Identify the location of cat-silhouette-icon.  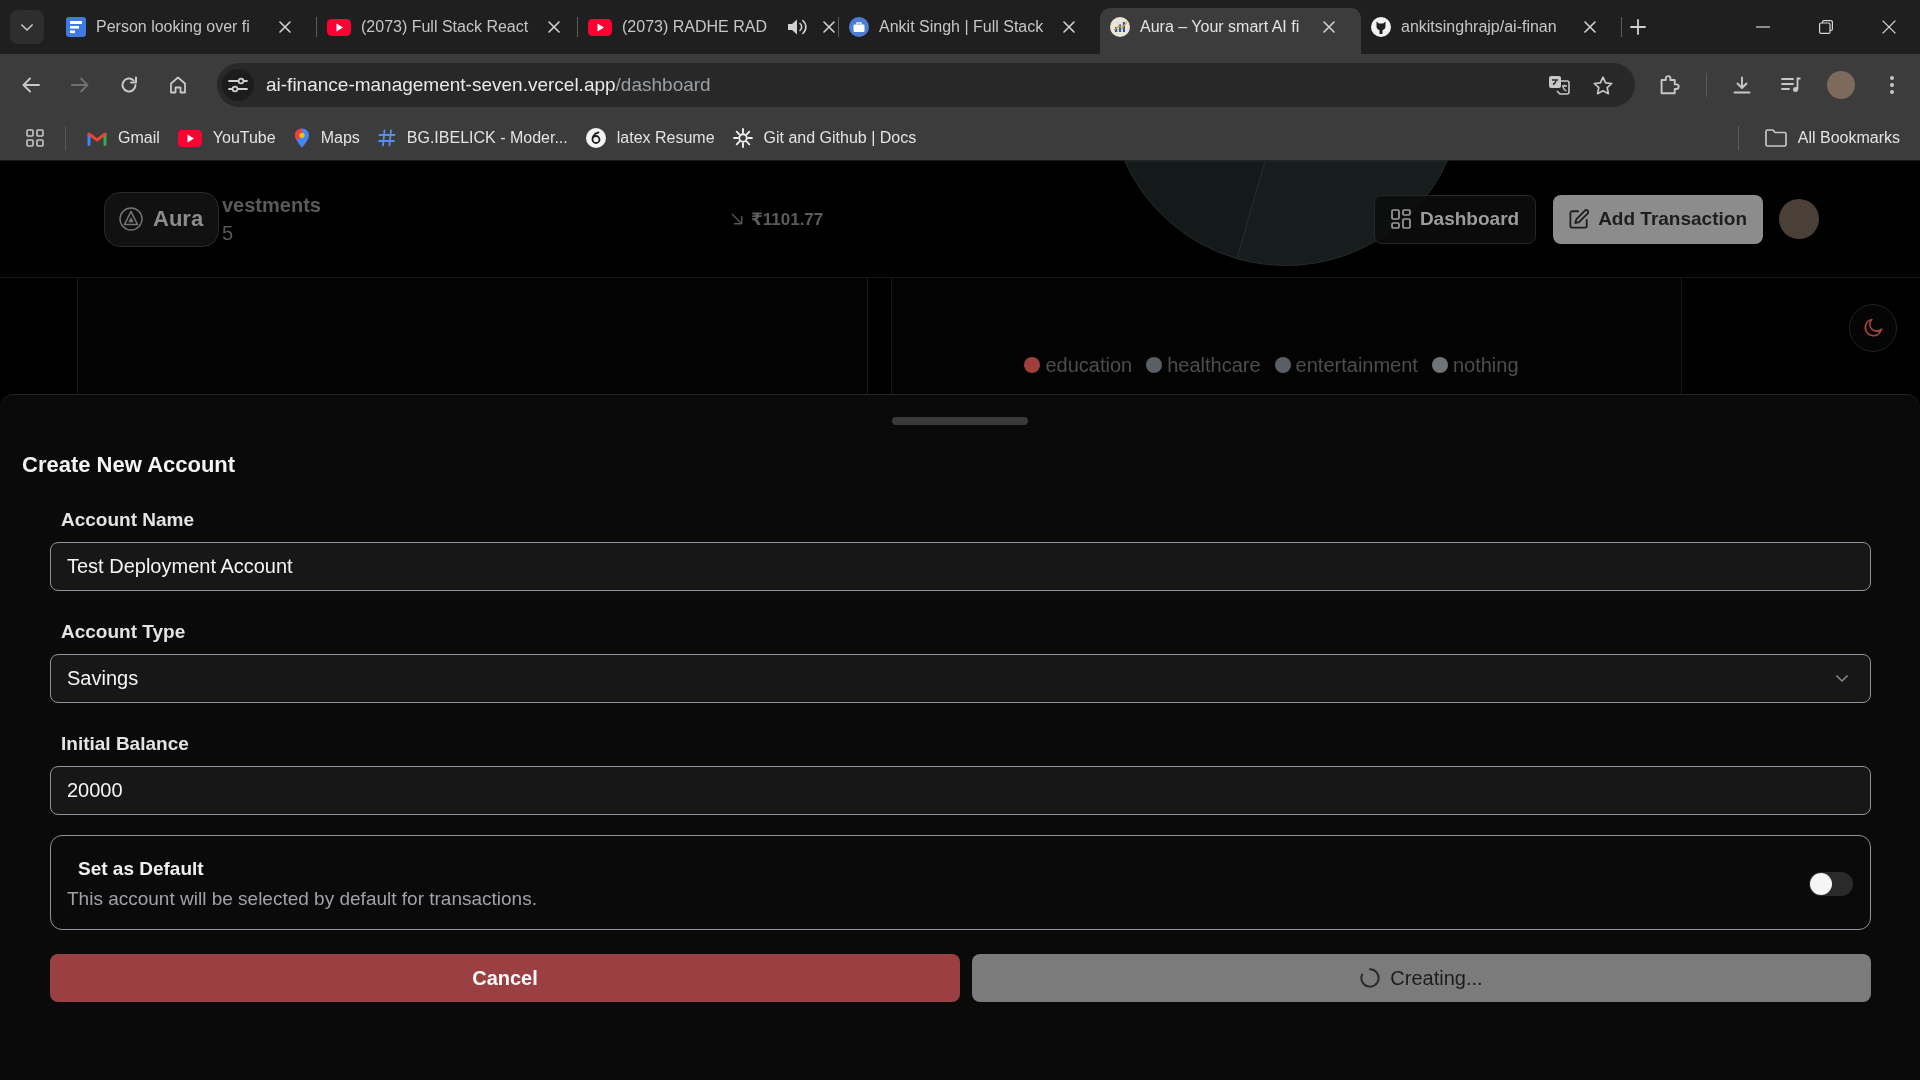
(1381, 27).